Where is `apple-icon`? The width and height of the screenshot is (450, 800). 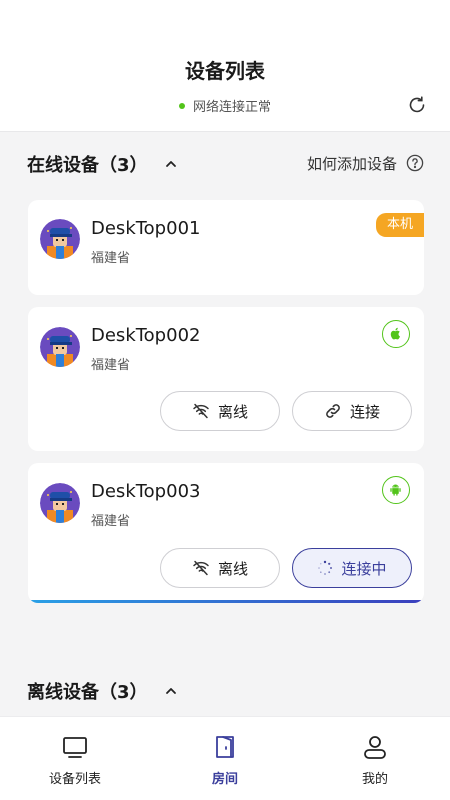 apple-icon is located at coordinates (396, 334).